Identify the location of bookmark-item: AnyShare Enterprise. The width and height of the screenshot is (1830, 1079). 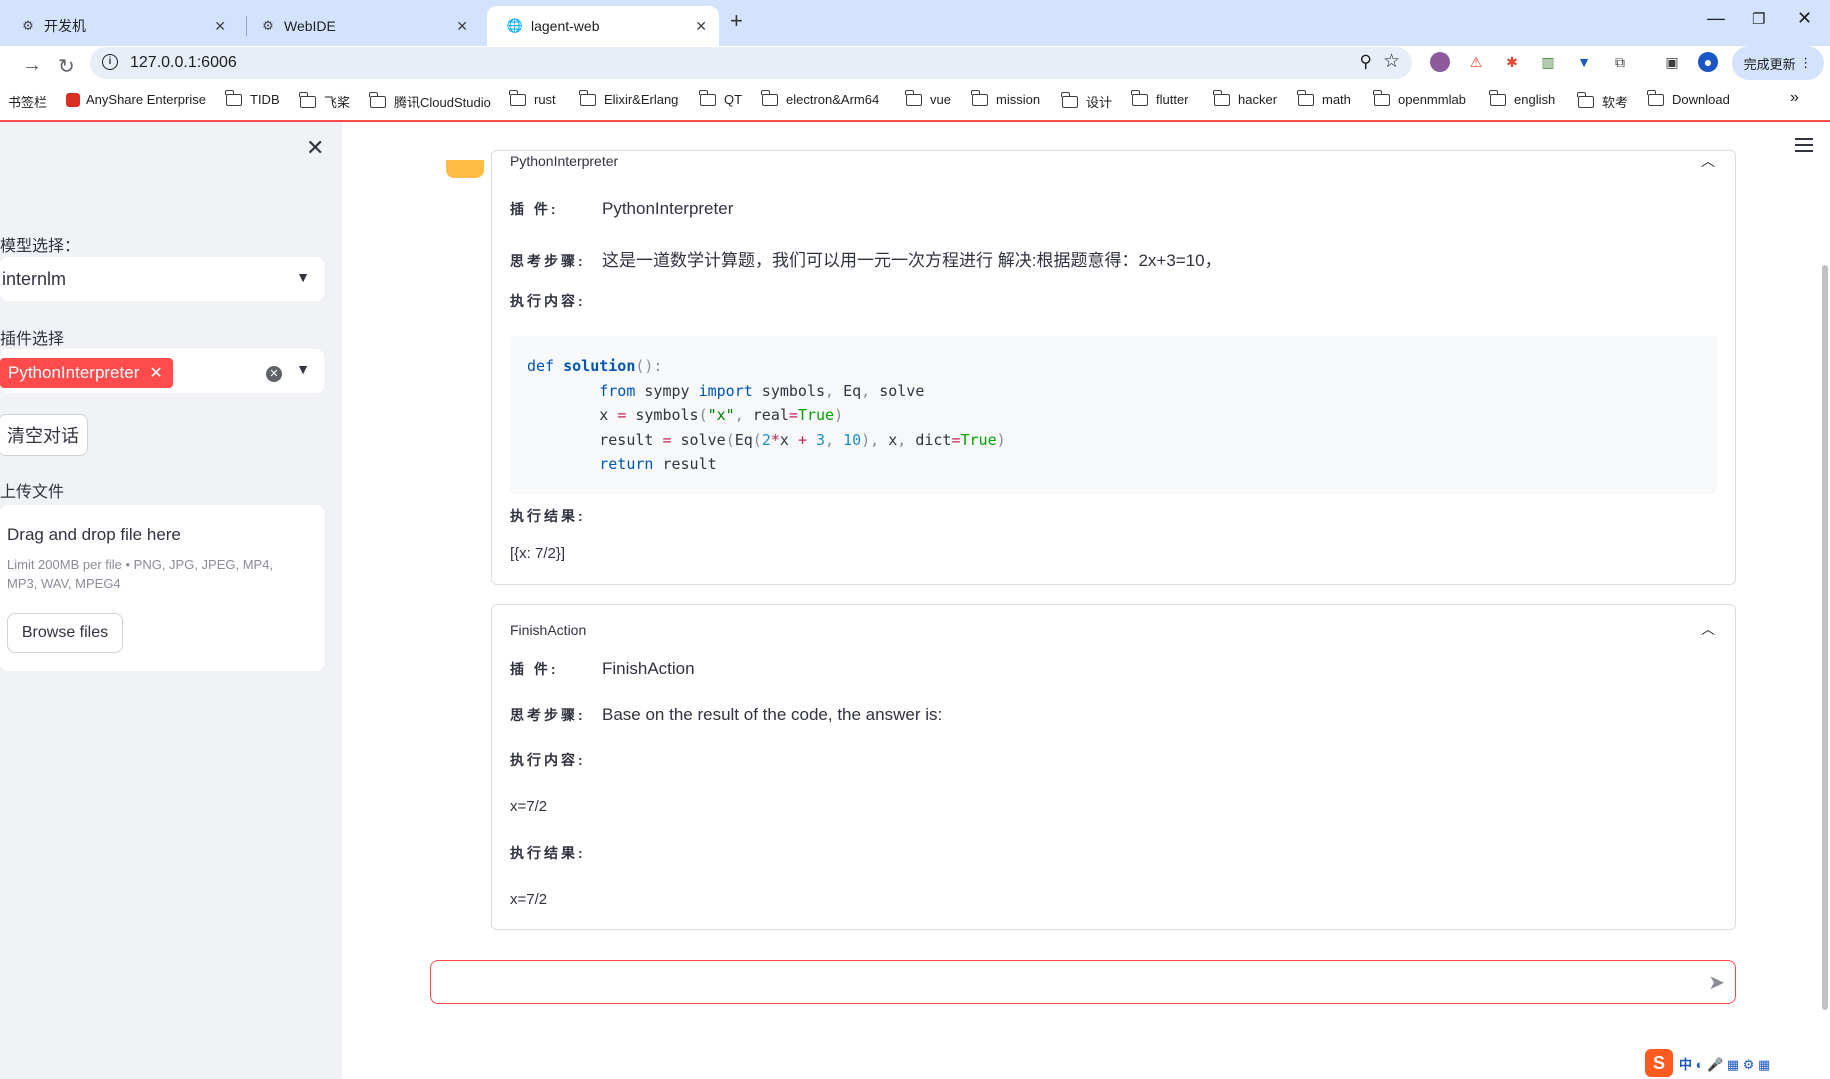
(136, 99).